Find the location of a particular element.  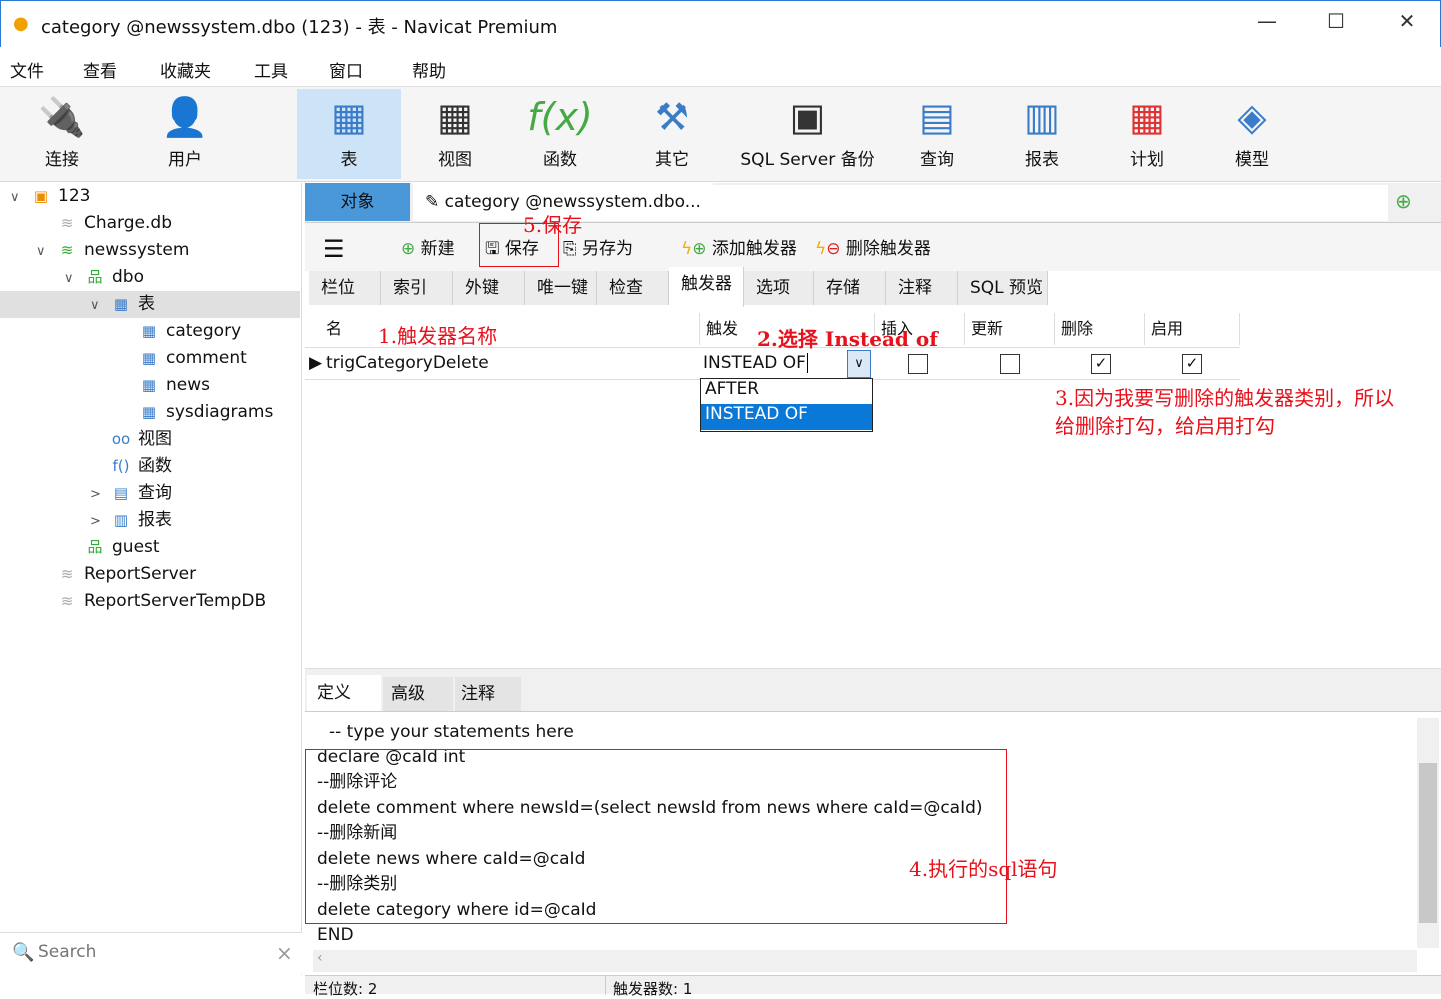

tree-item: ≋ ReportServer is located at coordinates (150, 574).